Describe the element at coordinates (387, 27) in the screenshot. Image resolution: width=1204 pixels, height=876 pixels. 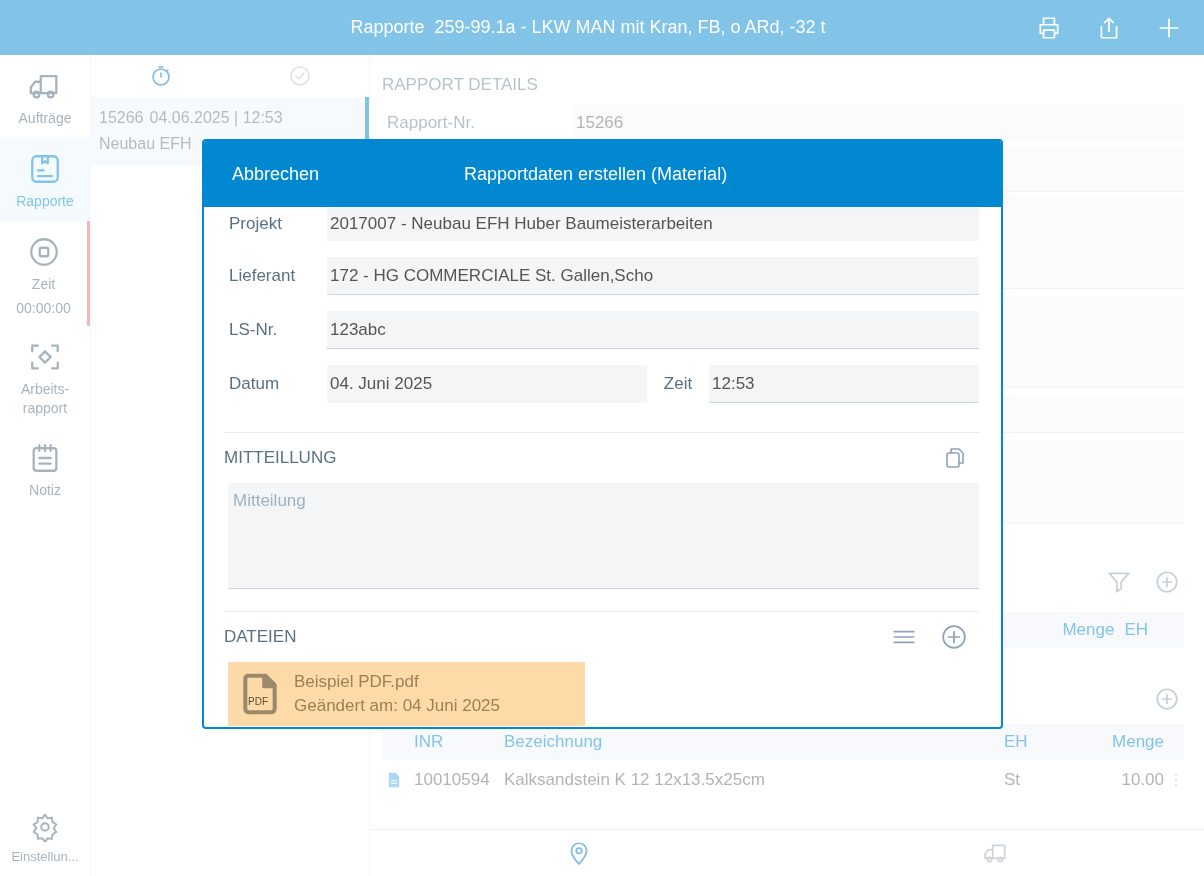
I see `screen-title: Rapporte` at that location.